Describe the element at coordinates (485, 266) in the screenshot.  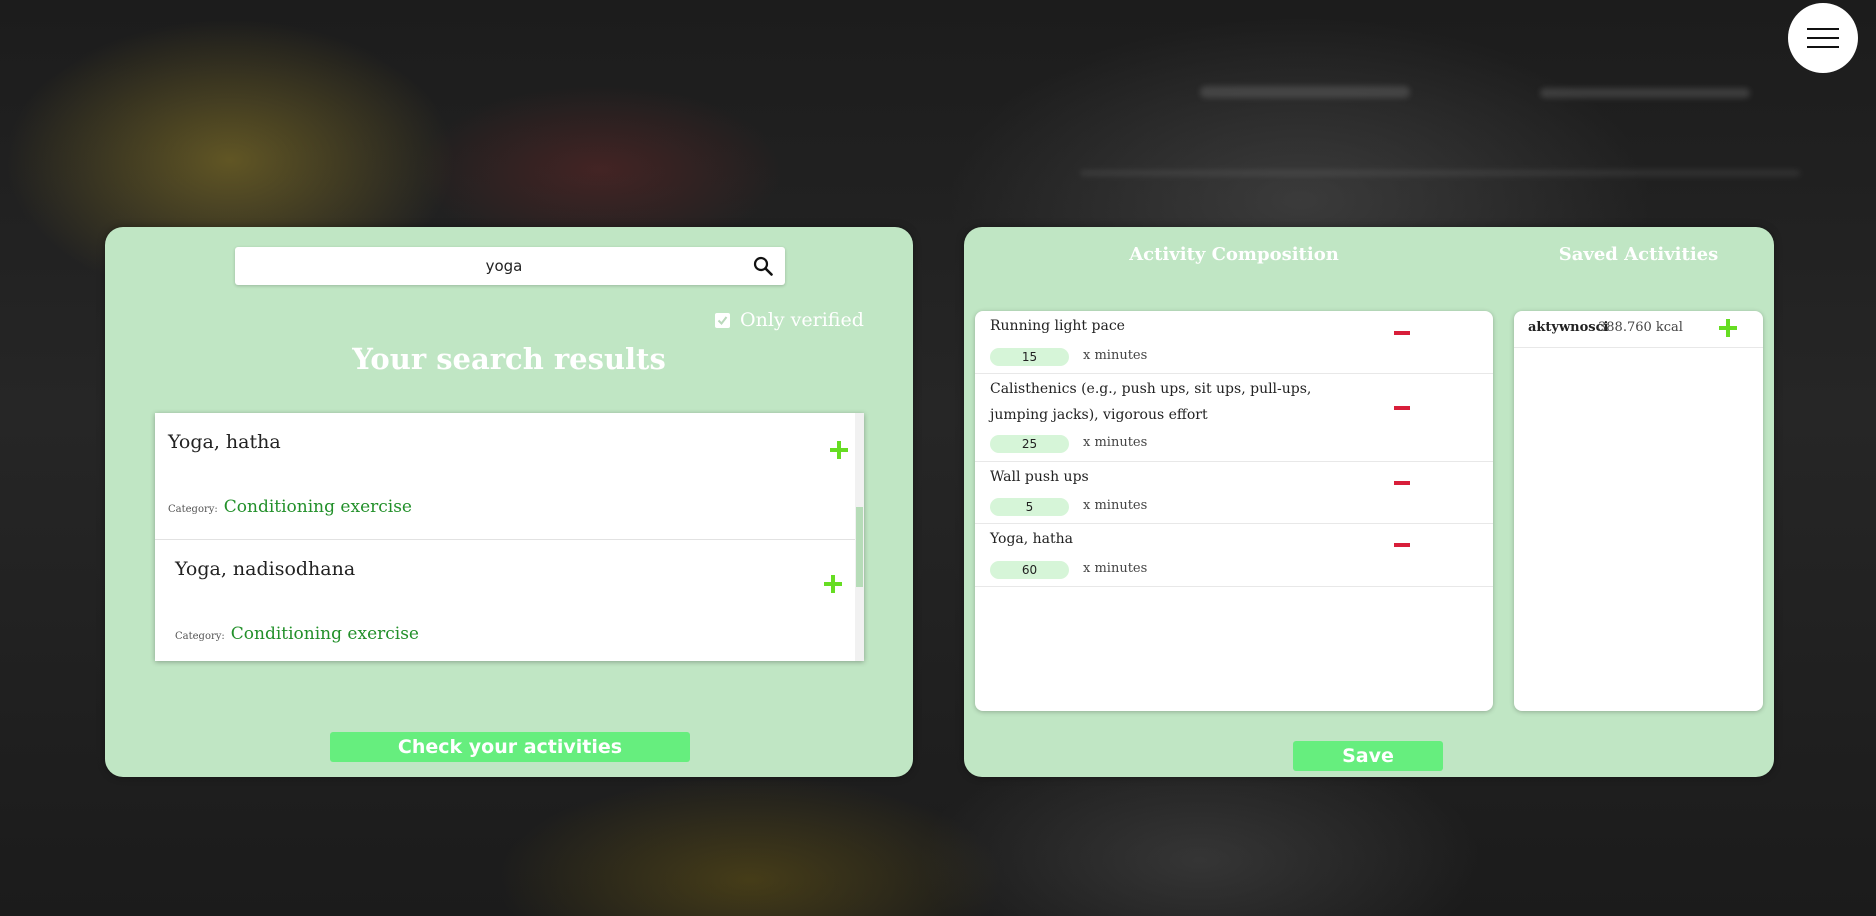
I see `search-input` at that location.